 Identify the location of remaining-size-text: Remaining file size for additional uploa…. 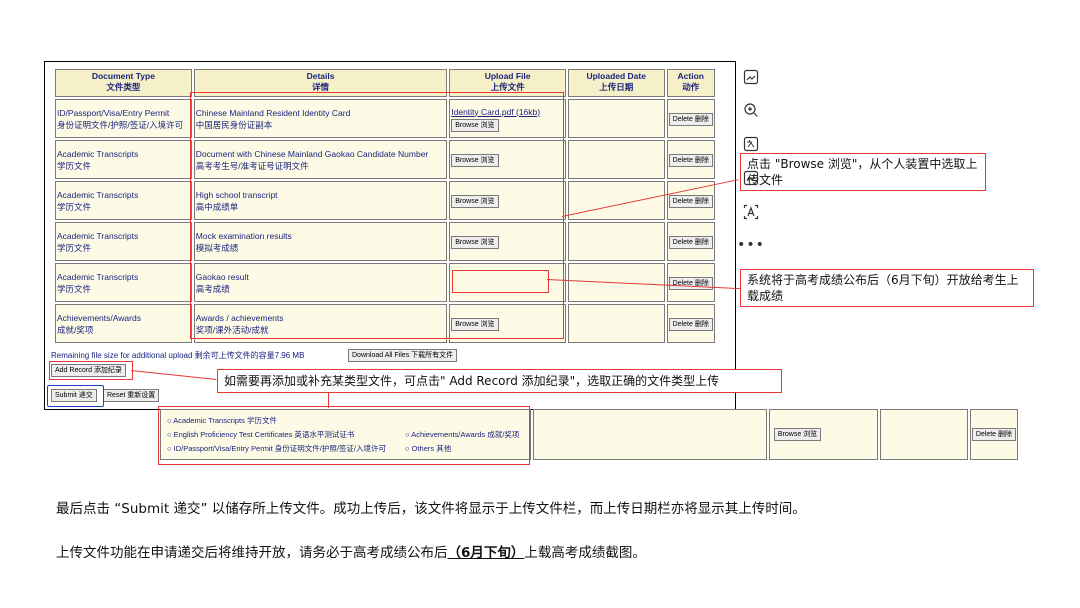
(178, 355).